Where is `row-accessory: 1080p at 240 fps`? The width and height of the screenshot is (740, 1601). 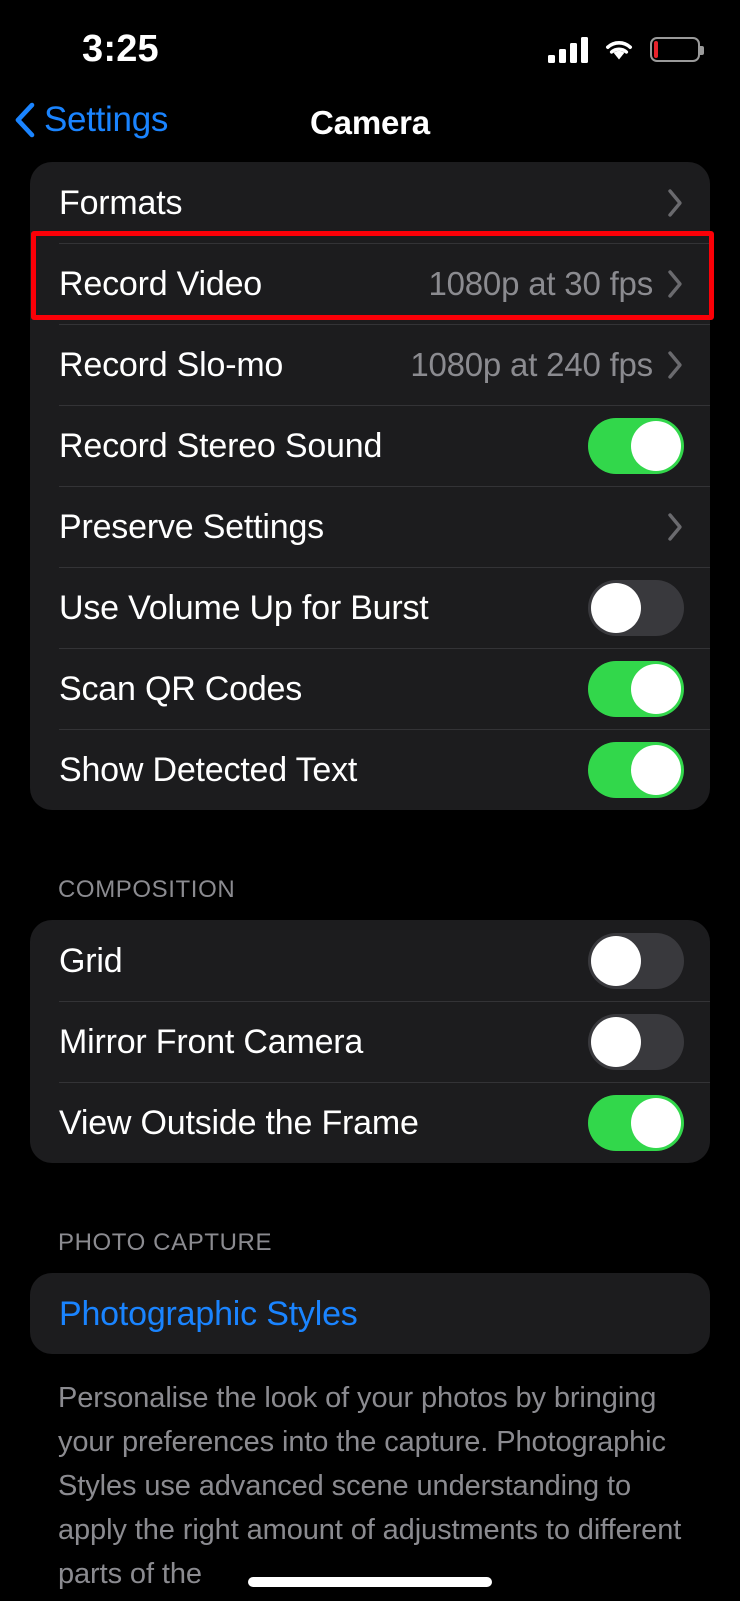
row-accessory: 1080p at 240 fps is located at coordinates (547, 365).